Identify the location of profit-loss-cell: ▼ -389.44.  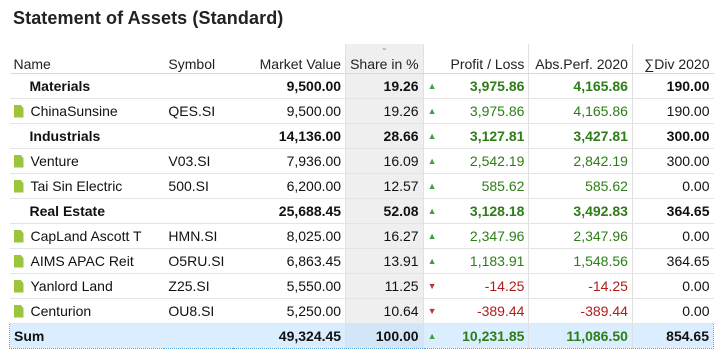
(476, 311).